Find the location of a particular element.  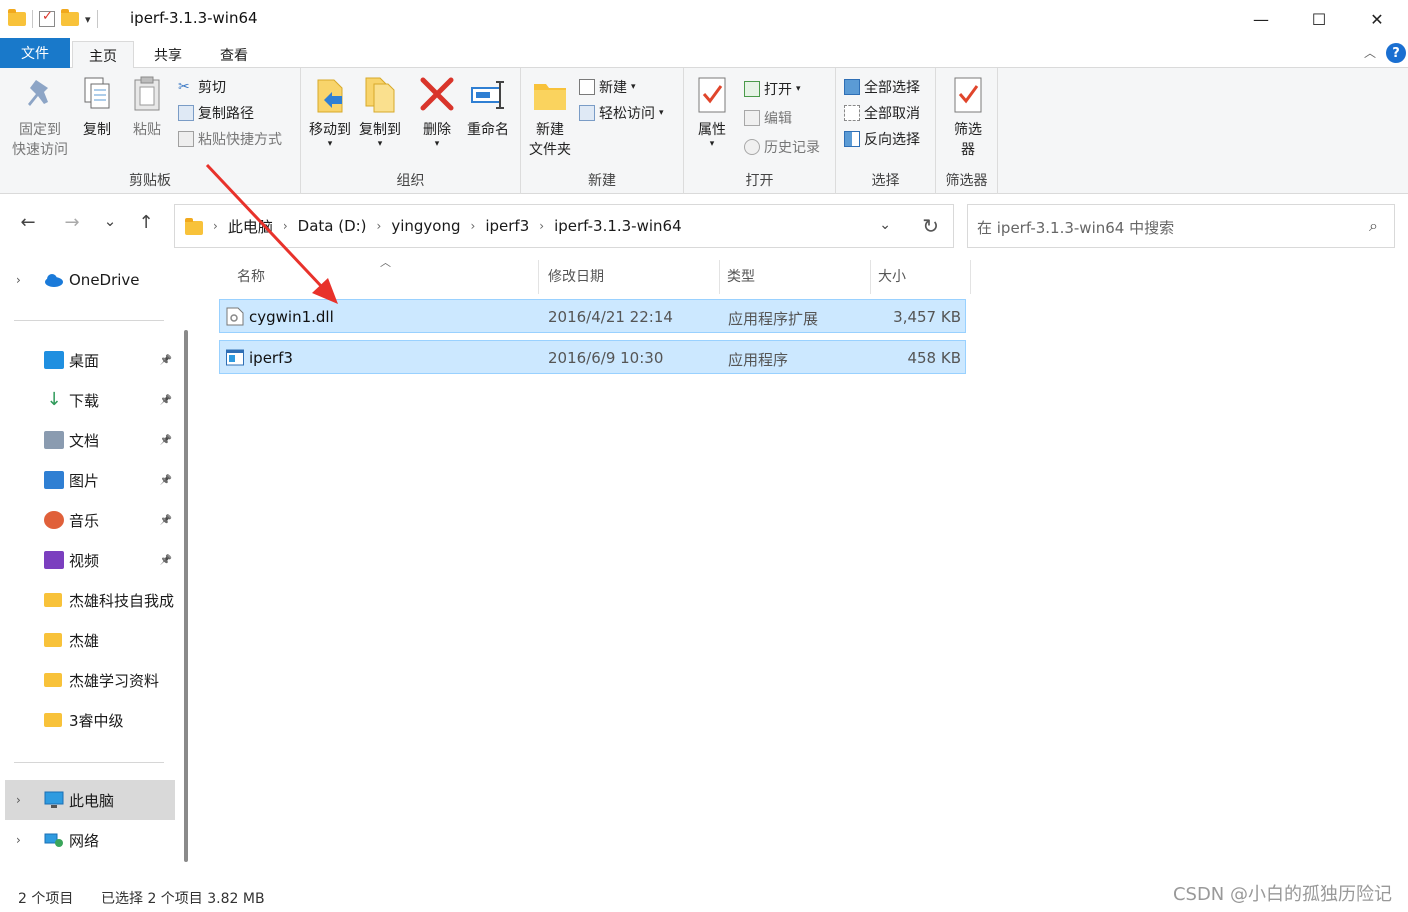

crumb-iperf3: iperf3 is located at coordinates (507, 226).